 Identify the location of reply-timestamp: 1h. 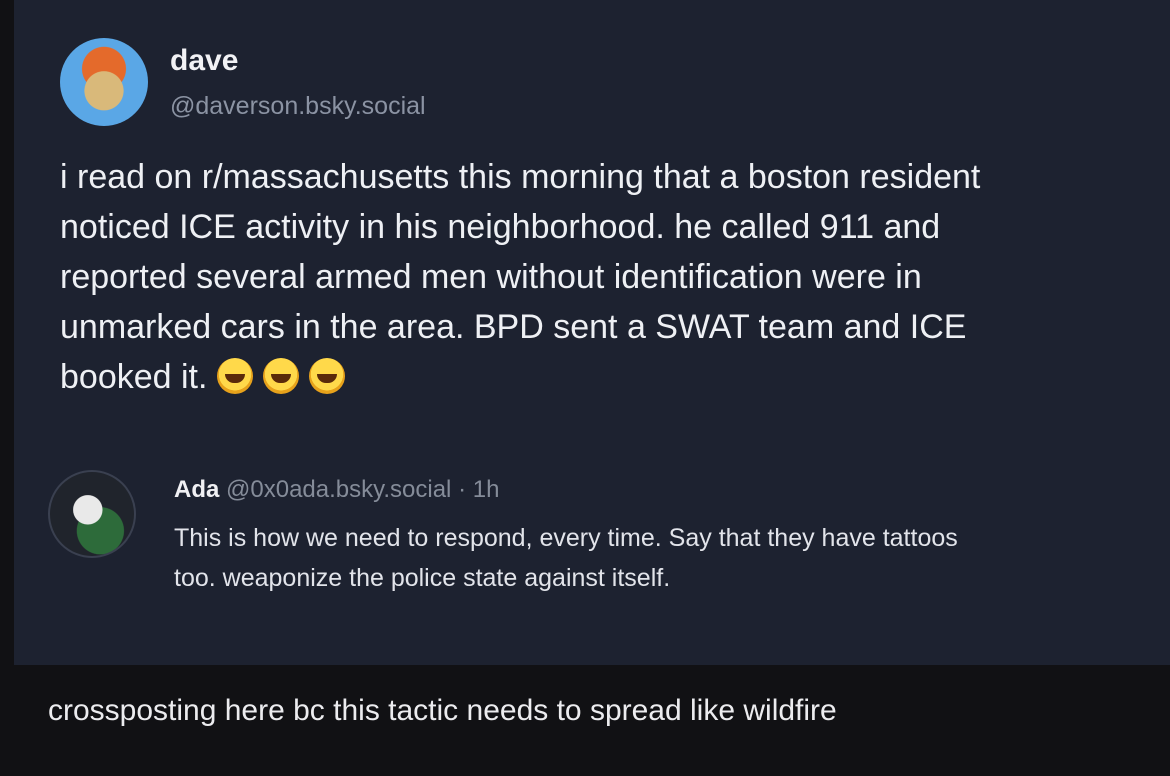
(486, 489).